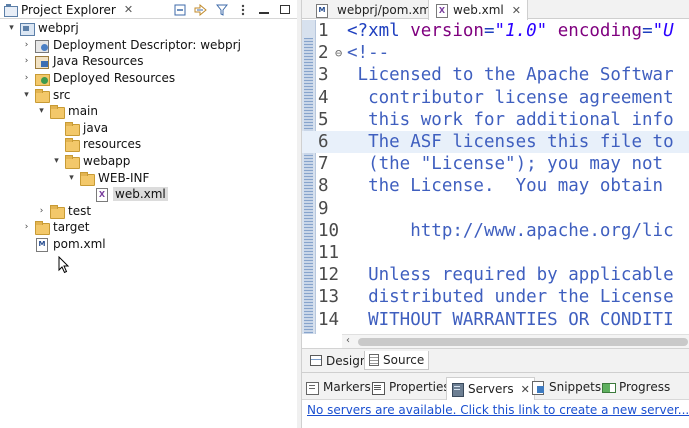  What do you see at coordinates (58, 28) in the screenshot?
I see `tree-item-label: webprj` at bounding box center [58, 28].